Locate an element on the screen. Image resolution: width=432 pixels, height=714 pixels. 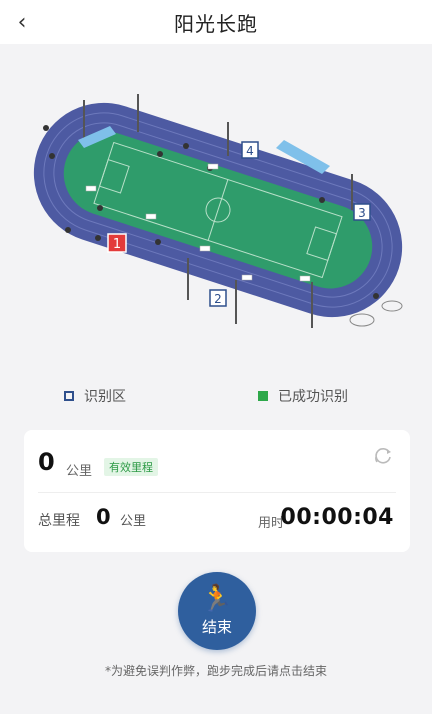
runner-icon: 🏃 is located at coordinates (217, 598).